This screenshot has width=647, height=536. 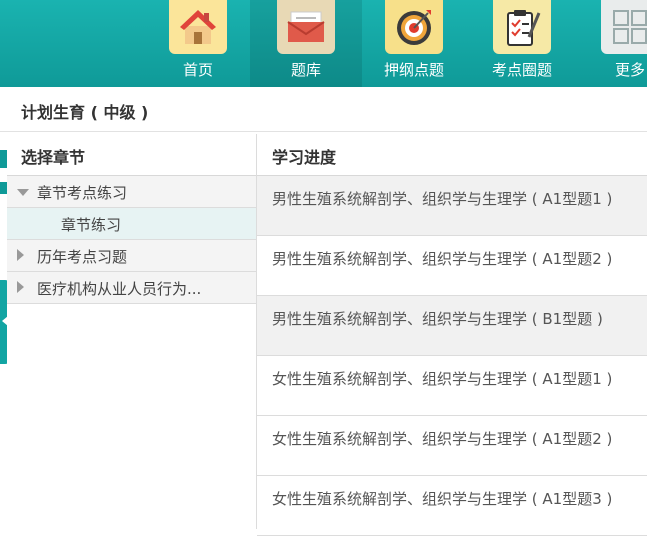 I want to click on nav-item-question-bank: 题库, so click(x=306, y=43).